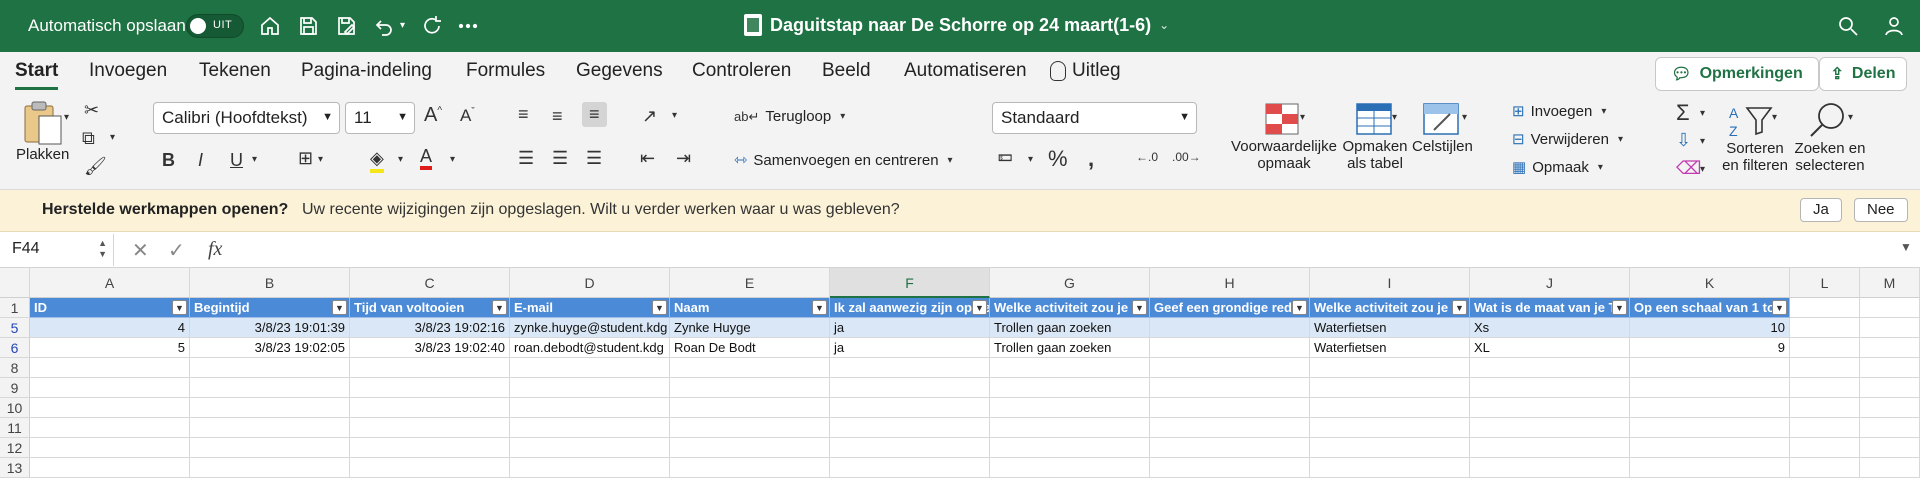 The width and height of the screenshot is (1920, 482). Describe the element at coordinates (1894, 26) in the screenshot. I see `account-icon` at that location.